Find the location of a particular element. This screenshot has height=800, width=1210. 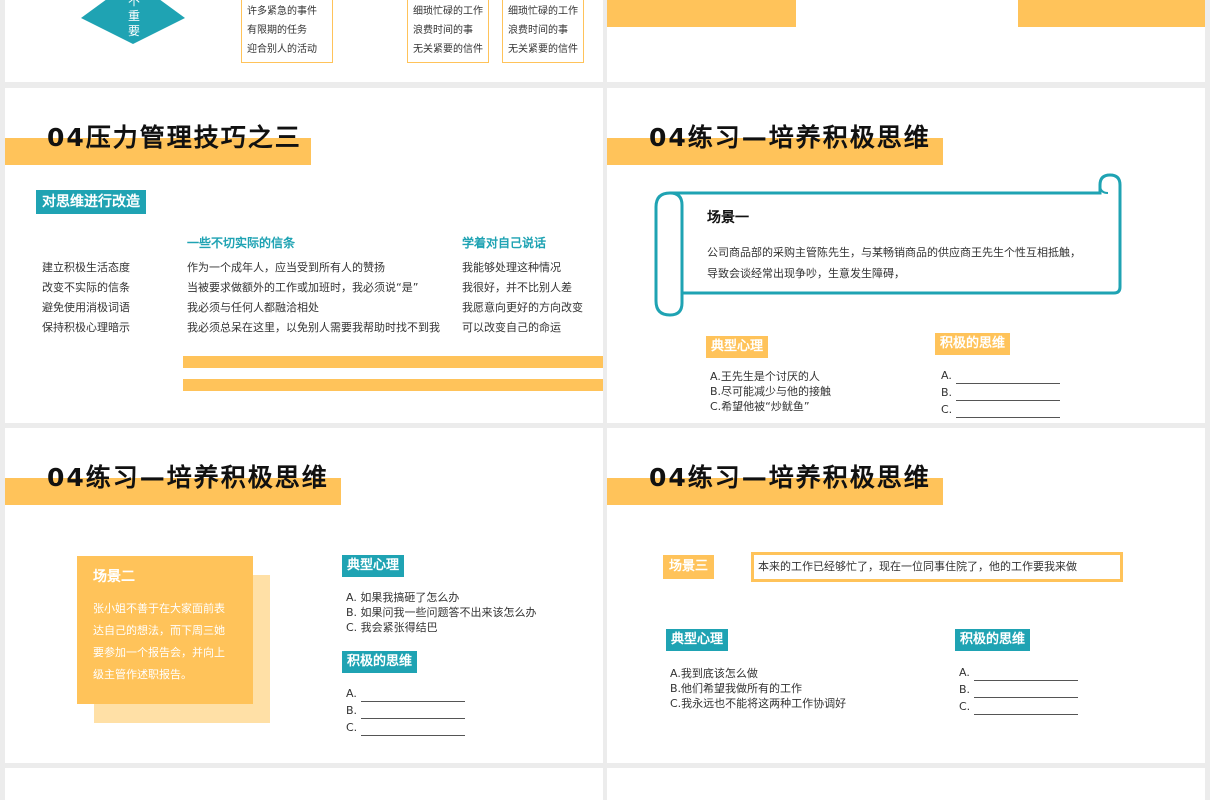

list-item: A. 如果我搞砸了怎么办 is located at coordinates (403, 597).